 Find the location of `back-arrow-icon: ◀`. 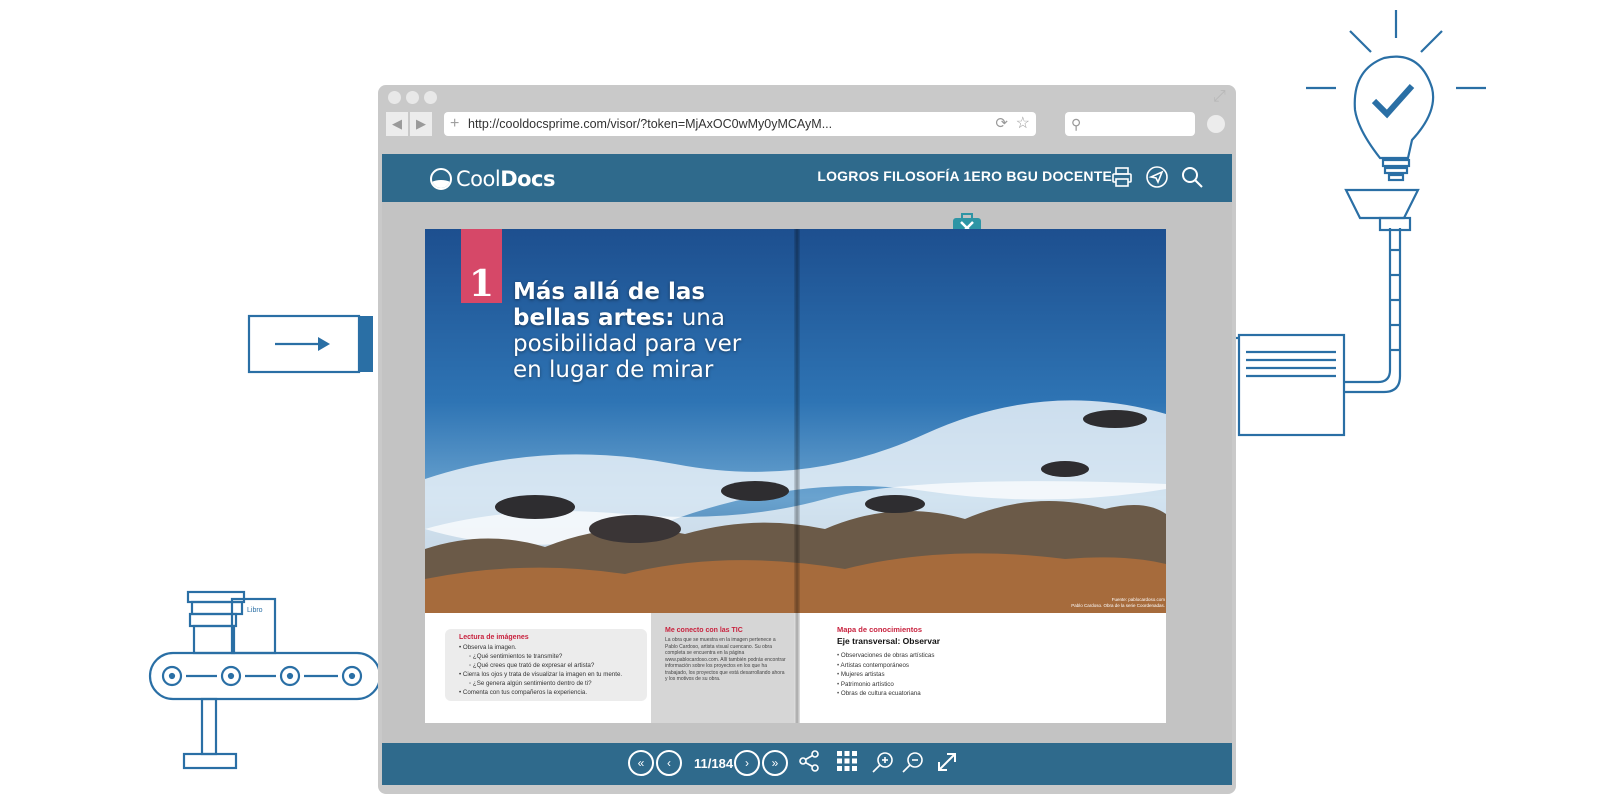

back-arrow-icon: ◀ is located at coordinates (397, 124).